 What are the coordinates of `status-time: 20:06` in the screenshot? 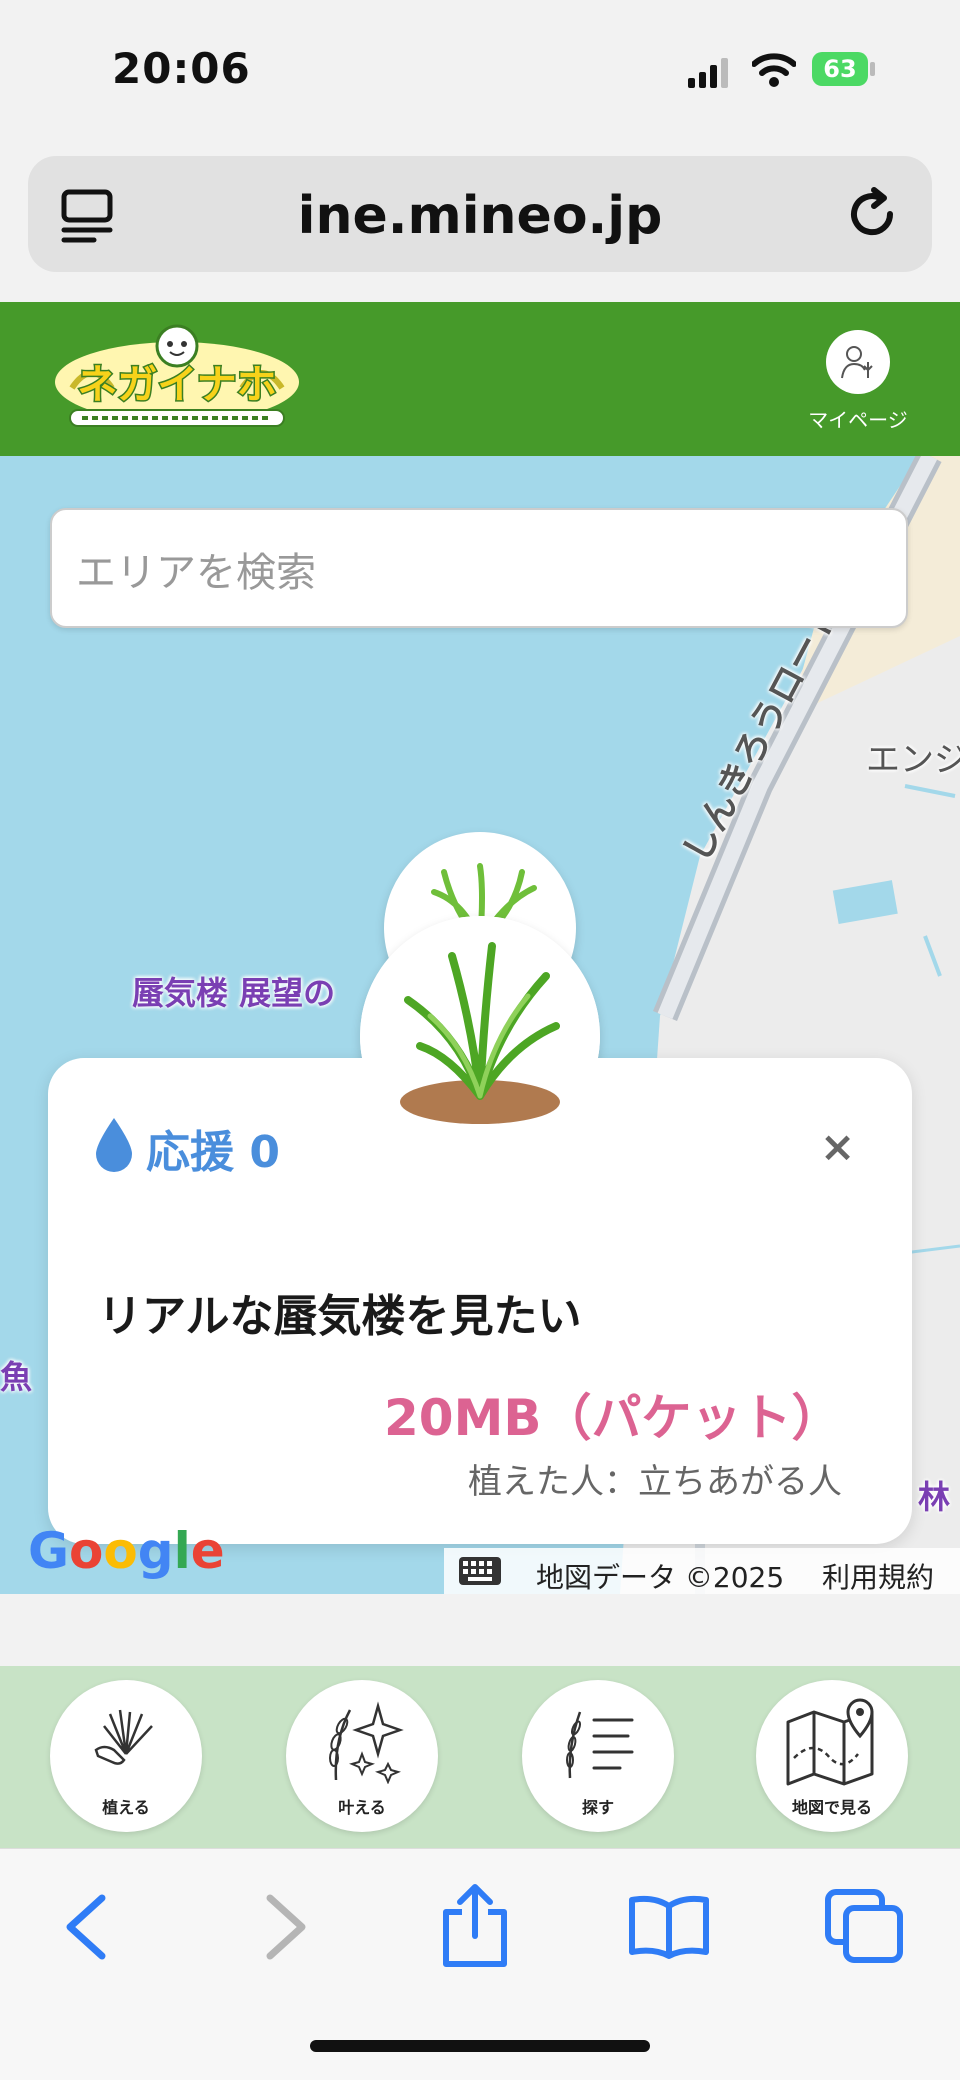 It's located at (181, 68).